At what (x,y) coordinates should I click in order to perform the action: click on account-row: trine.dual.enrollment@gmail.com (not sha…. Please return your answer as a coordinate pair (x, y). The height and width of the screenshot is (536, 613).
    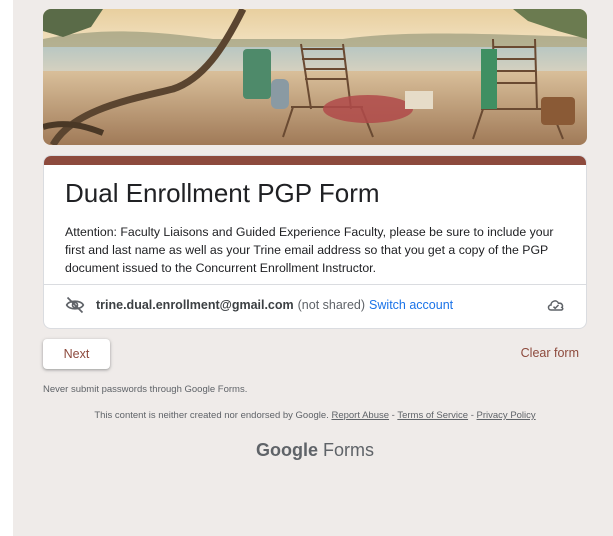
    Looking at the image, I should click on (317, 305).